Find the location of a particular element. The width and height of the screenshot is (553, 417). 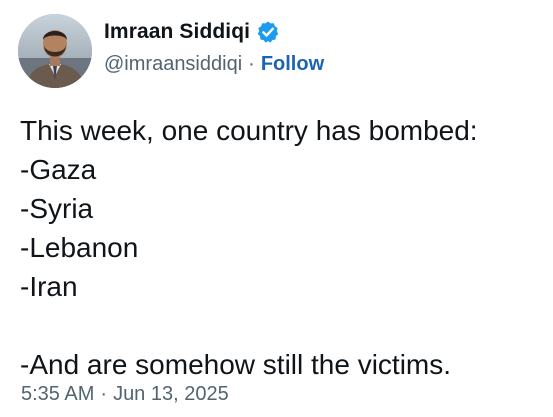

author-name-row: Imraan Siddiqi is located at coordinates (192, 32).